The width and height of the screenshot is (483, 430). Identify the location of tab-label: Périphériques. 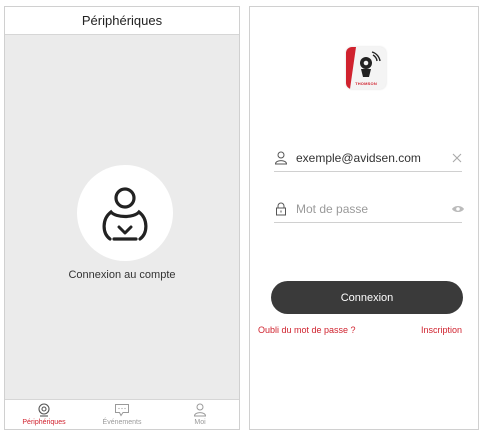
(44, 422).